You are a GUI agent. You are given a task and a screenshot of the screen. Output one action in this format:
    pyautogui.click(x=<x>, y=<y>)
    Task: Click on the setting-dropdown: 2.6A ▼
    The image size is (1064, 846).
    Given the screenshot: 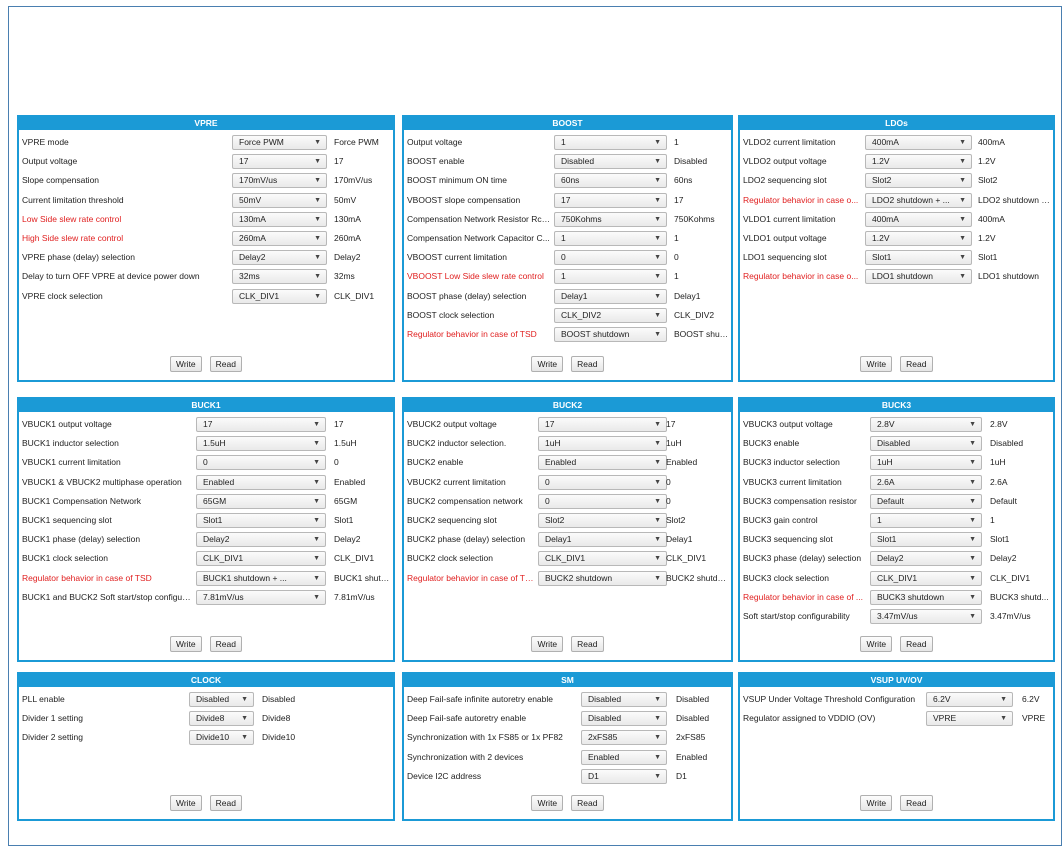 What is the action you would take?
    pyautogui.click(x=926, y=482)
    